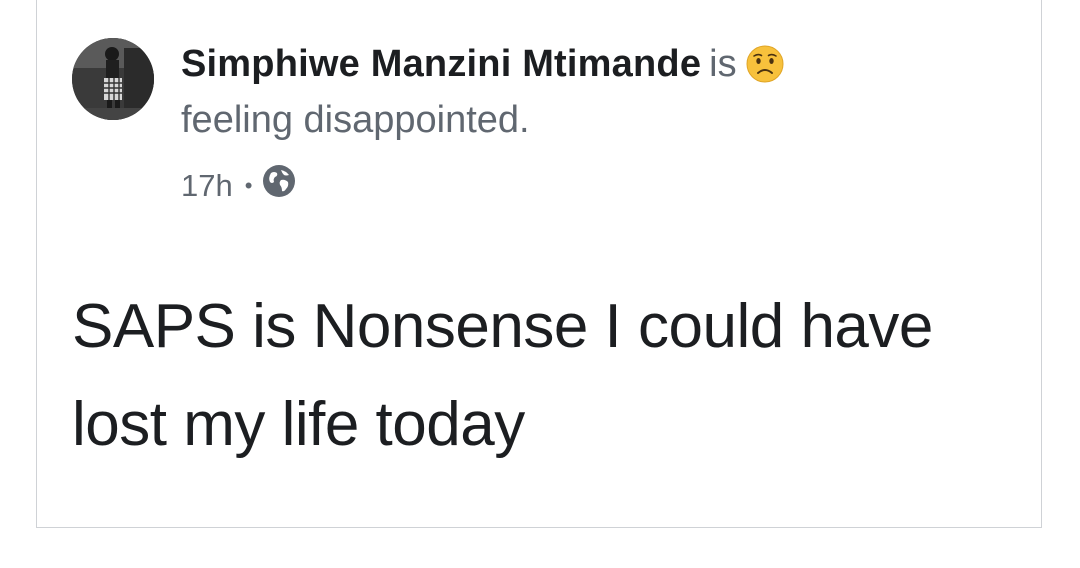  I want to click on avatar, so click(113, 79).